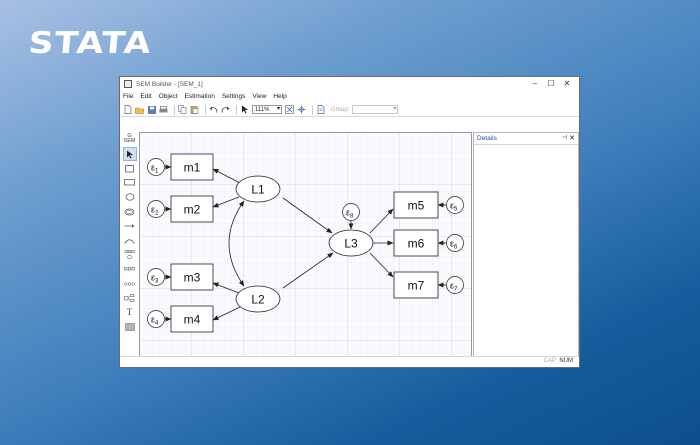 The image size is (700, 445). Describe the element at coordinates (349, 361) in the screenshot. I see `status-bar: CAP NUM` at that location.